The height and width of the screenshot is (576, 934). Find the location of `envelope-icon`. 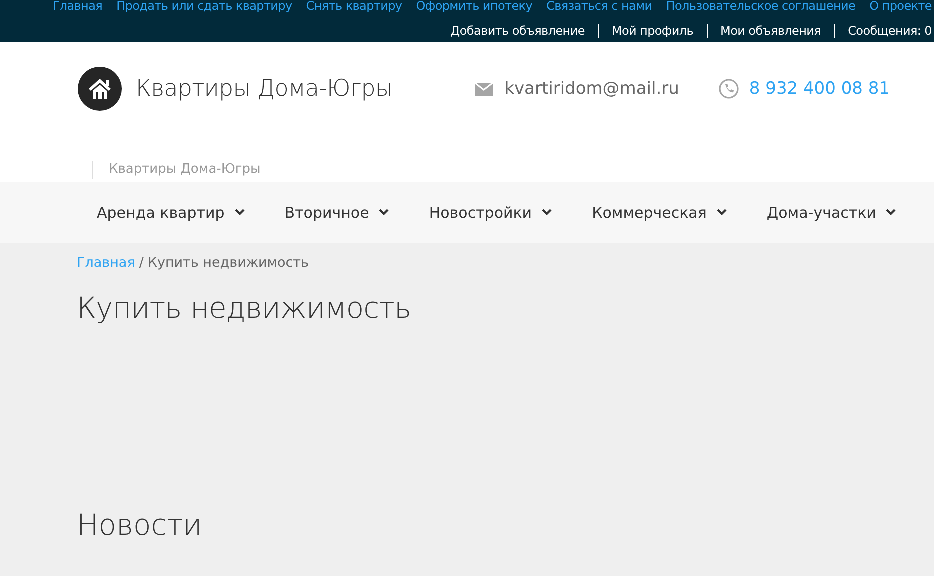

envelope-icon is located at coordinates (483, 89).